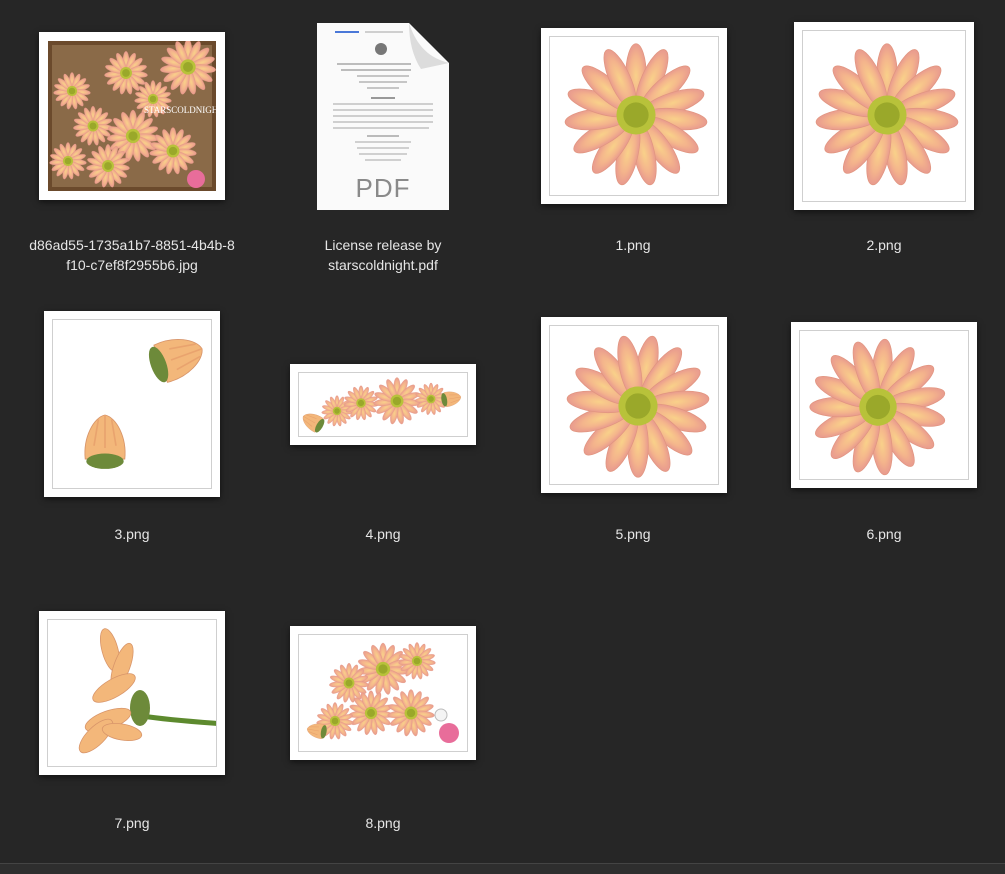 The image size is (1005, 874). I want to click on file-name: 3.png, so click(132, 534).